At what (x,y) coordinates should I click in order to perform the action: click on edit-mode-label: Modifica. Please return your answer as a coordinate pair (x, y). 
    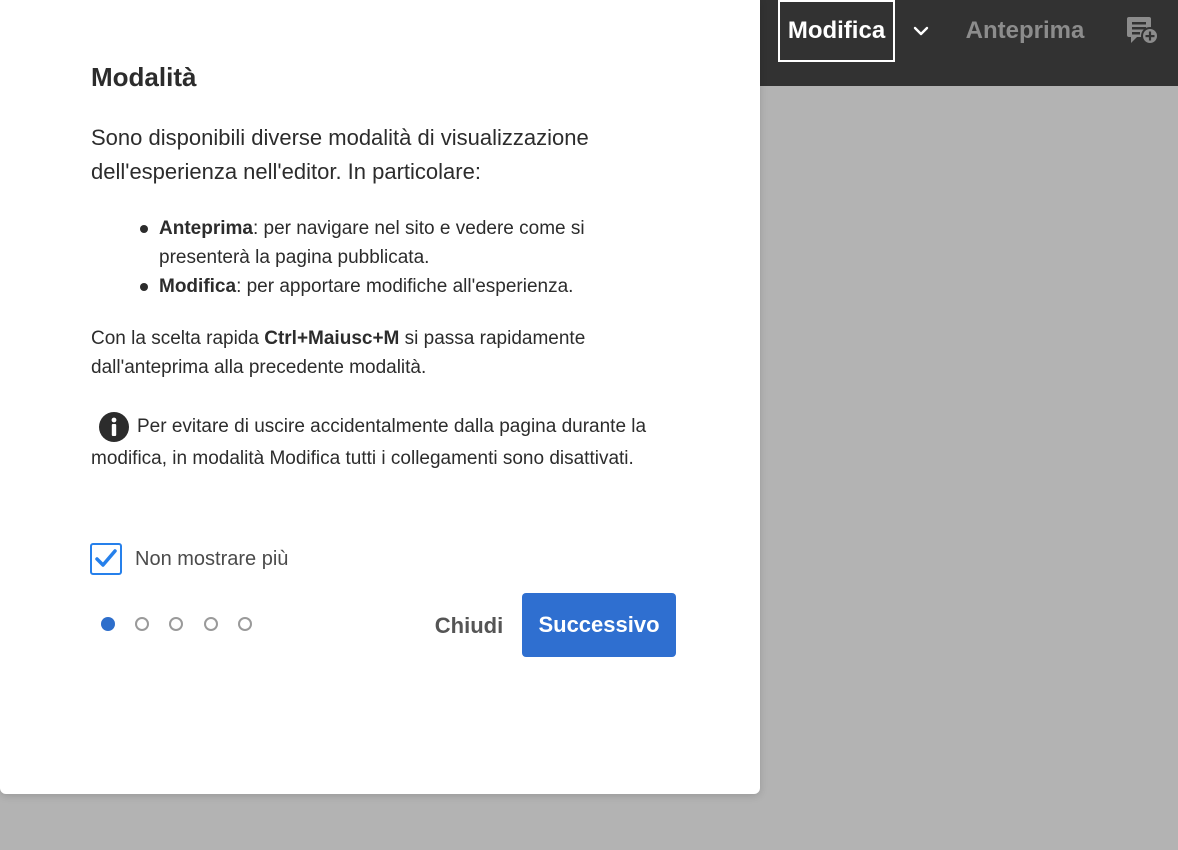
    Looking at the image, I should click on (836, 30).